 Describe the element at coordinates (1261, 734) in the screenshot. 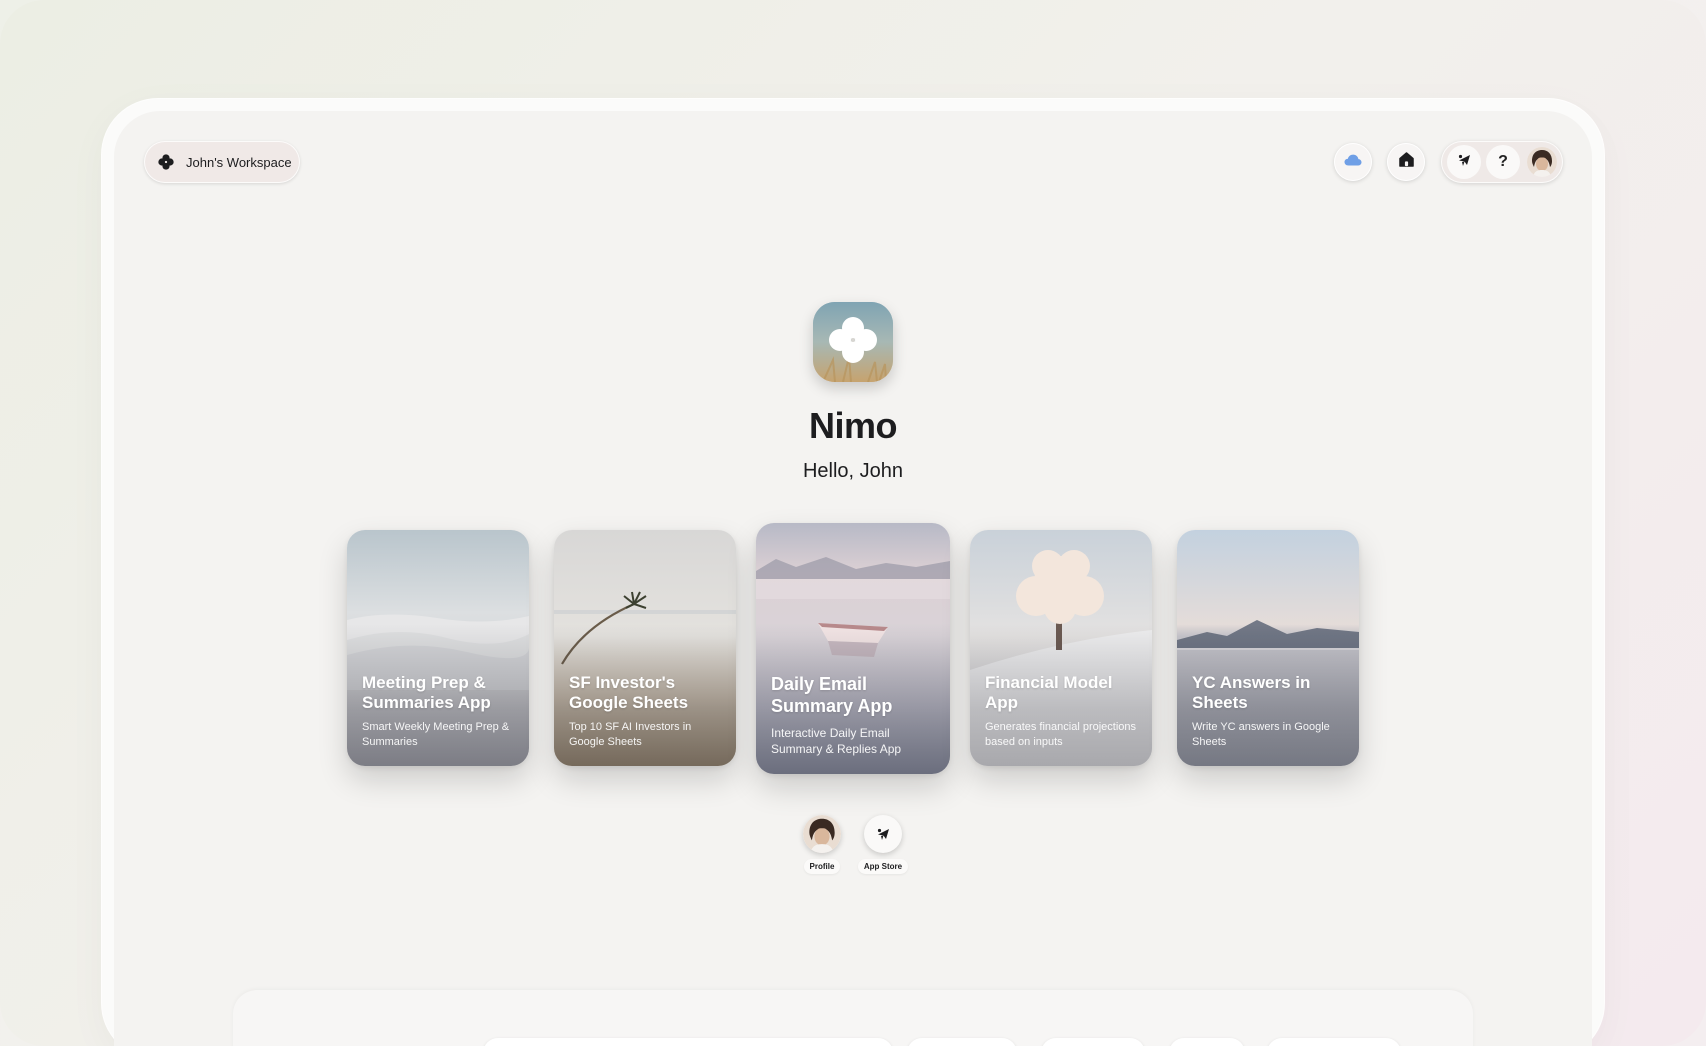

I see `card-description: Write YC answers in Google Sheets` at that location.